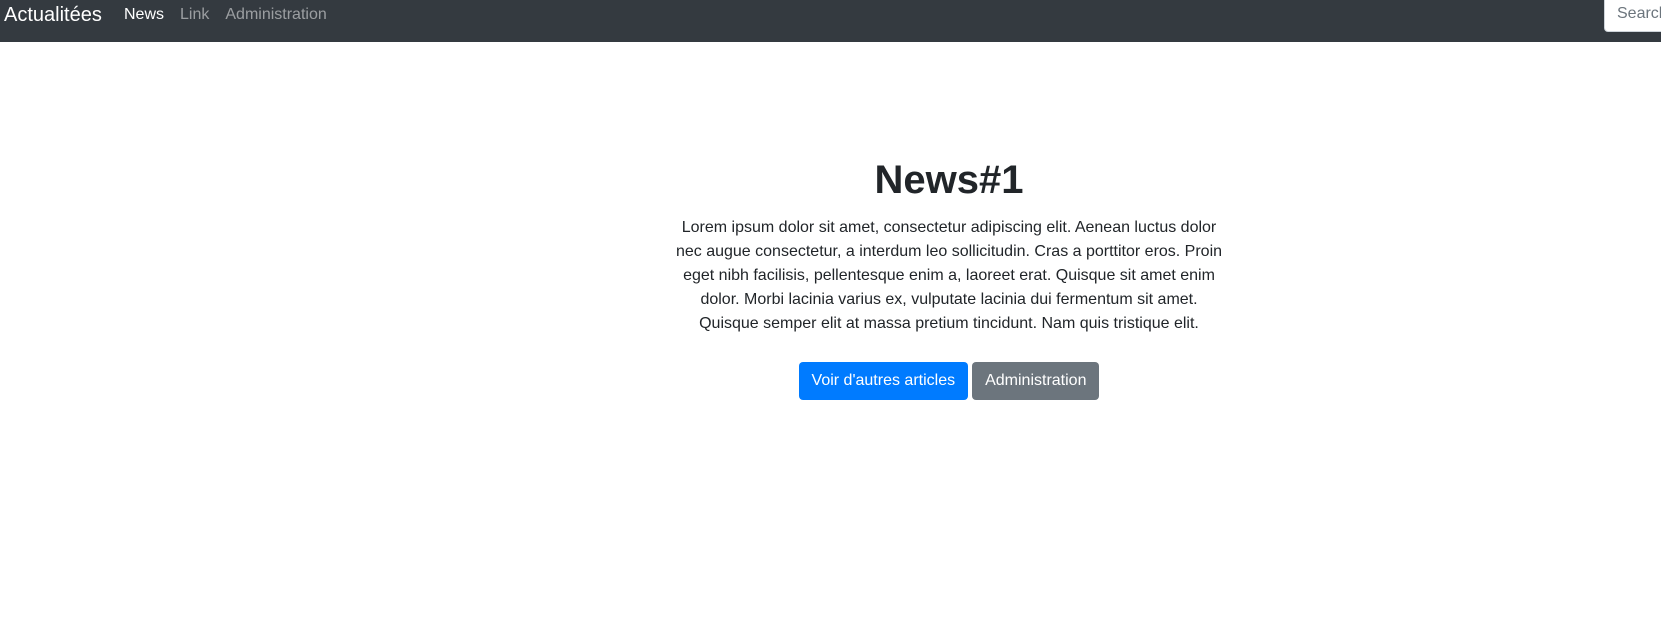 This screenshot has height=617, width=1661. I want to click on nav-link-link: Link, so click(194, 15).